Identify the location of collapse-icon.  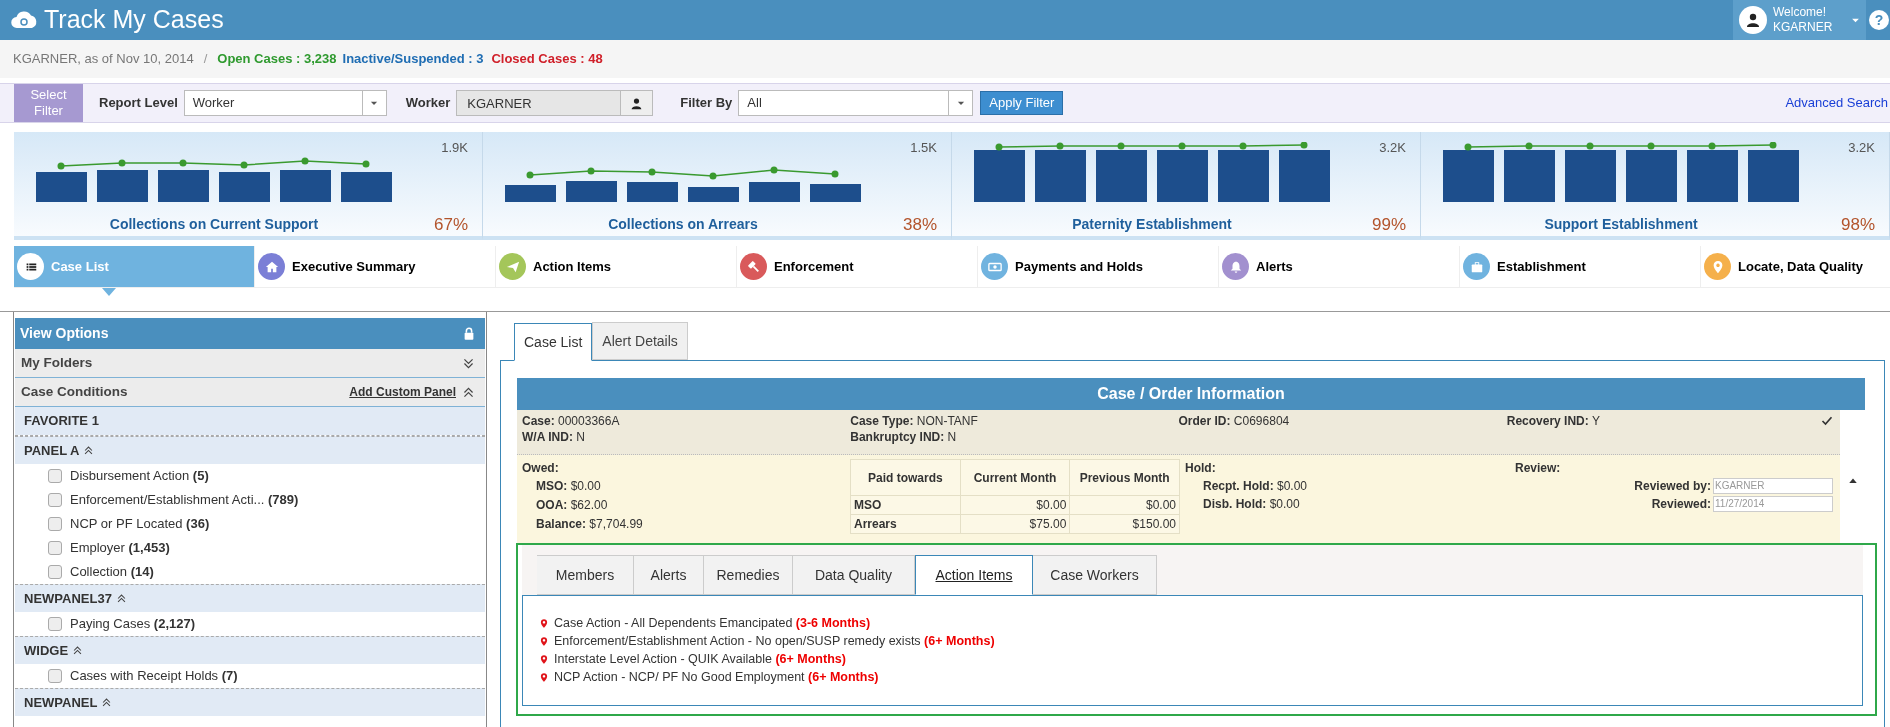
(1852, 481).